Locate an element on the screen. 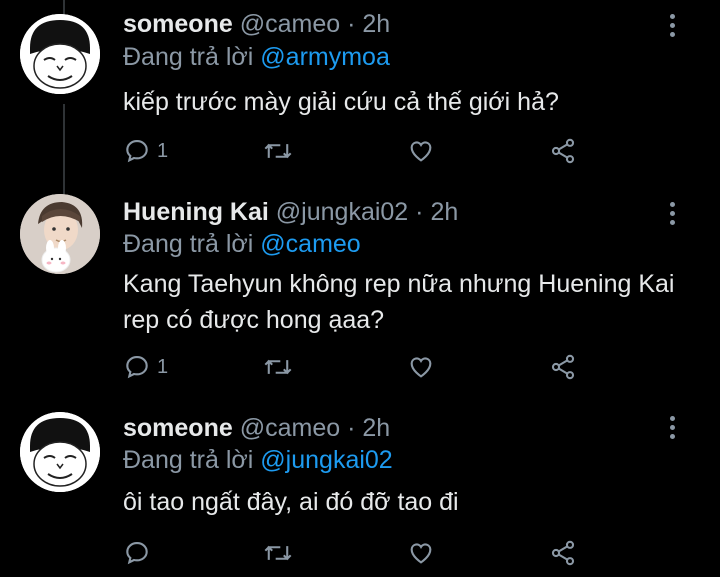  display-name: Huening Kai is located at coordinates (196, 212).